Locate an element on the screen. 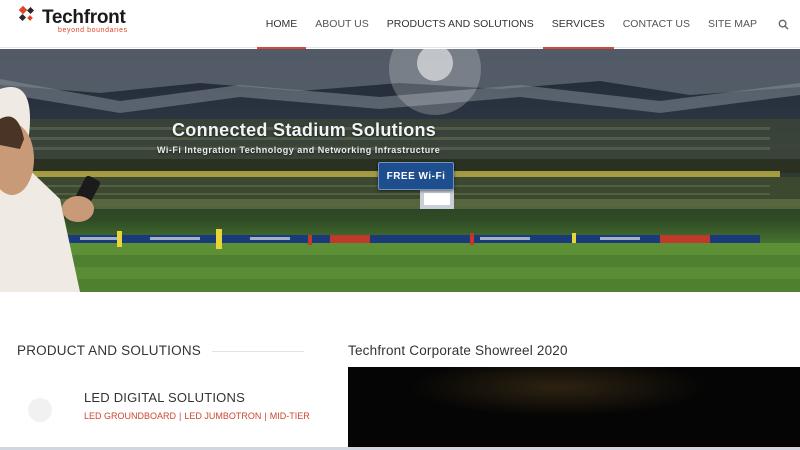 This screenshot has height=450, width=800. nav-services-label: SERVICES is located at coordinates (578, 24).